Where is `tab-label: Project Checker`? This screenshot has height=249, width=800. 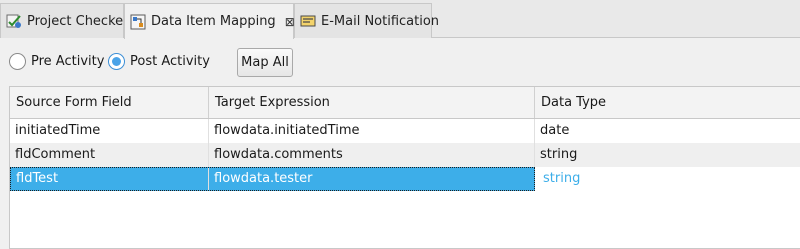 tab-label: Project Checker is located at coordinates (78, 21).